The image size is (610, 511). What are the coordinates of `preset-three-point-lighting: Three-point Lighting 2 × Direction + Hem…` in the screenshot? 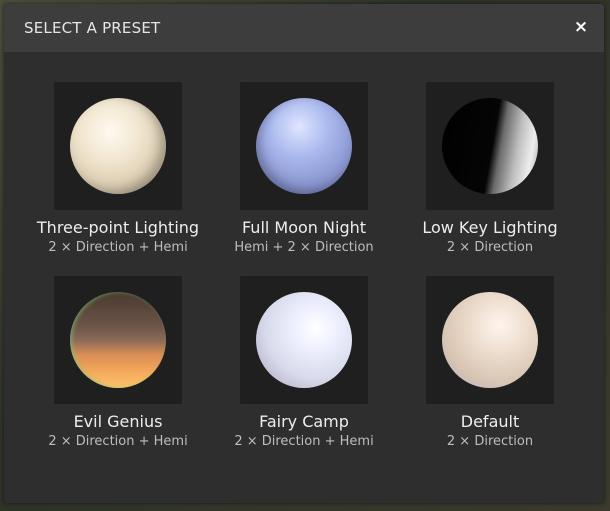 It's located at (118, 168).